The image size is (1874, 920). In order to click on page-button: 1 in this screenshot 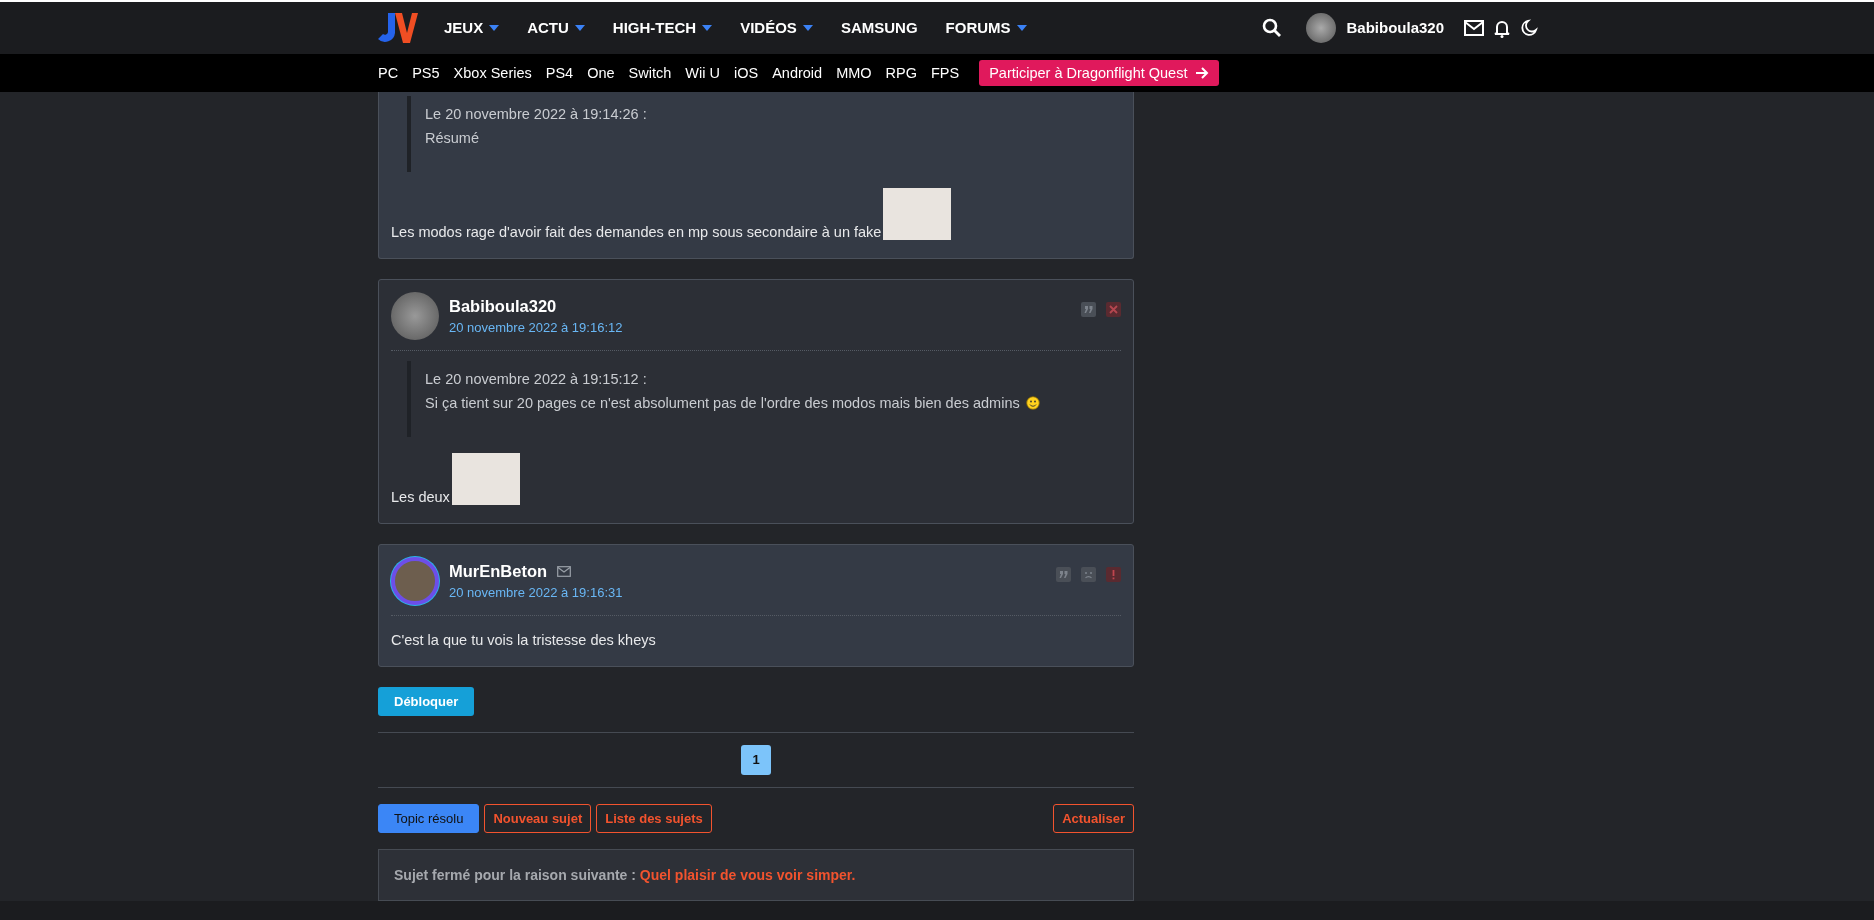, I will do `click(756, 759)`.